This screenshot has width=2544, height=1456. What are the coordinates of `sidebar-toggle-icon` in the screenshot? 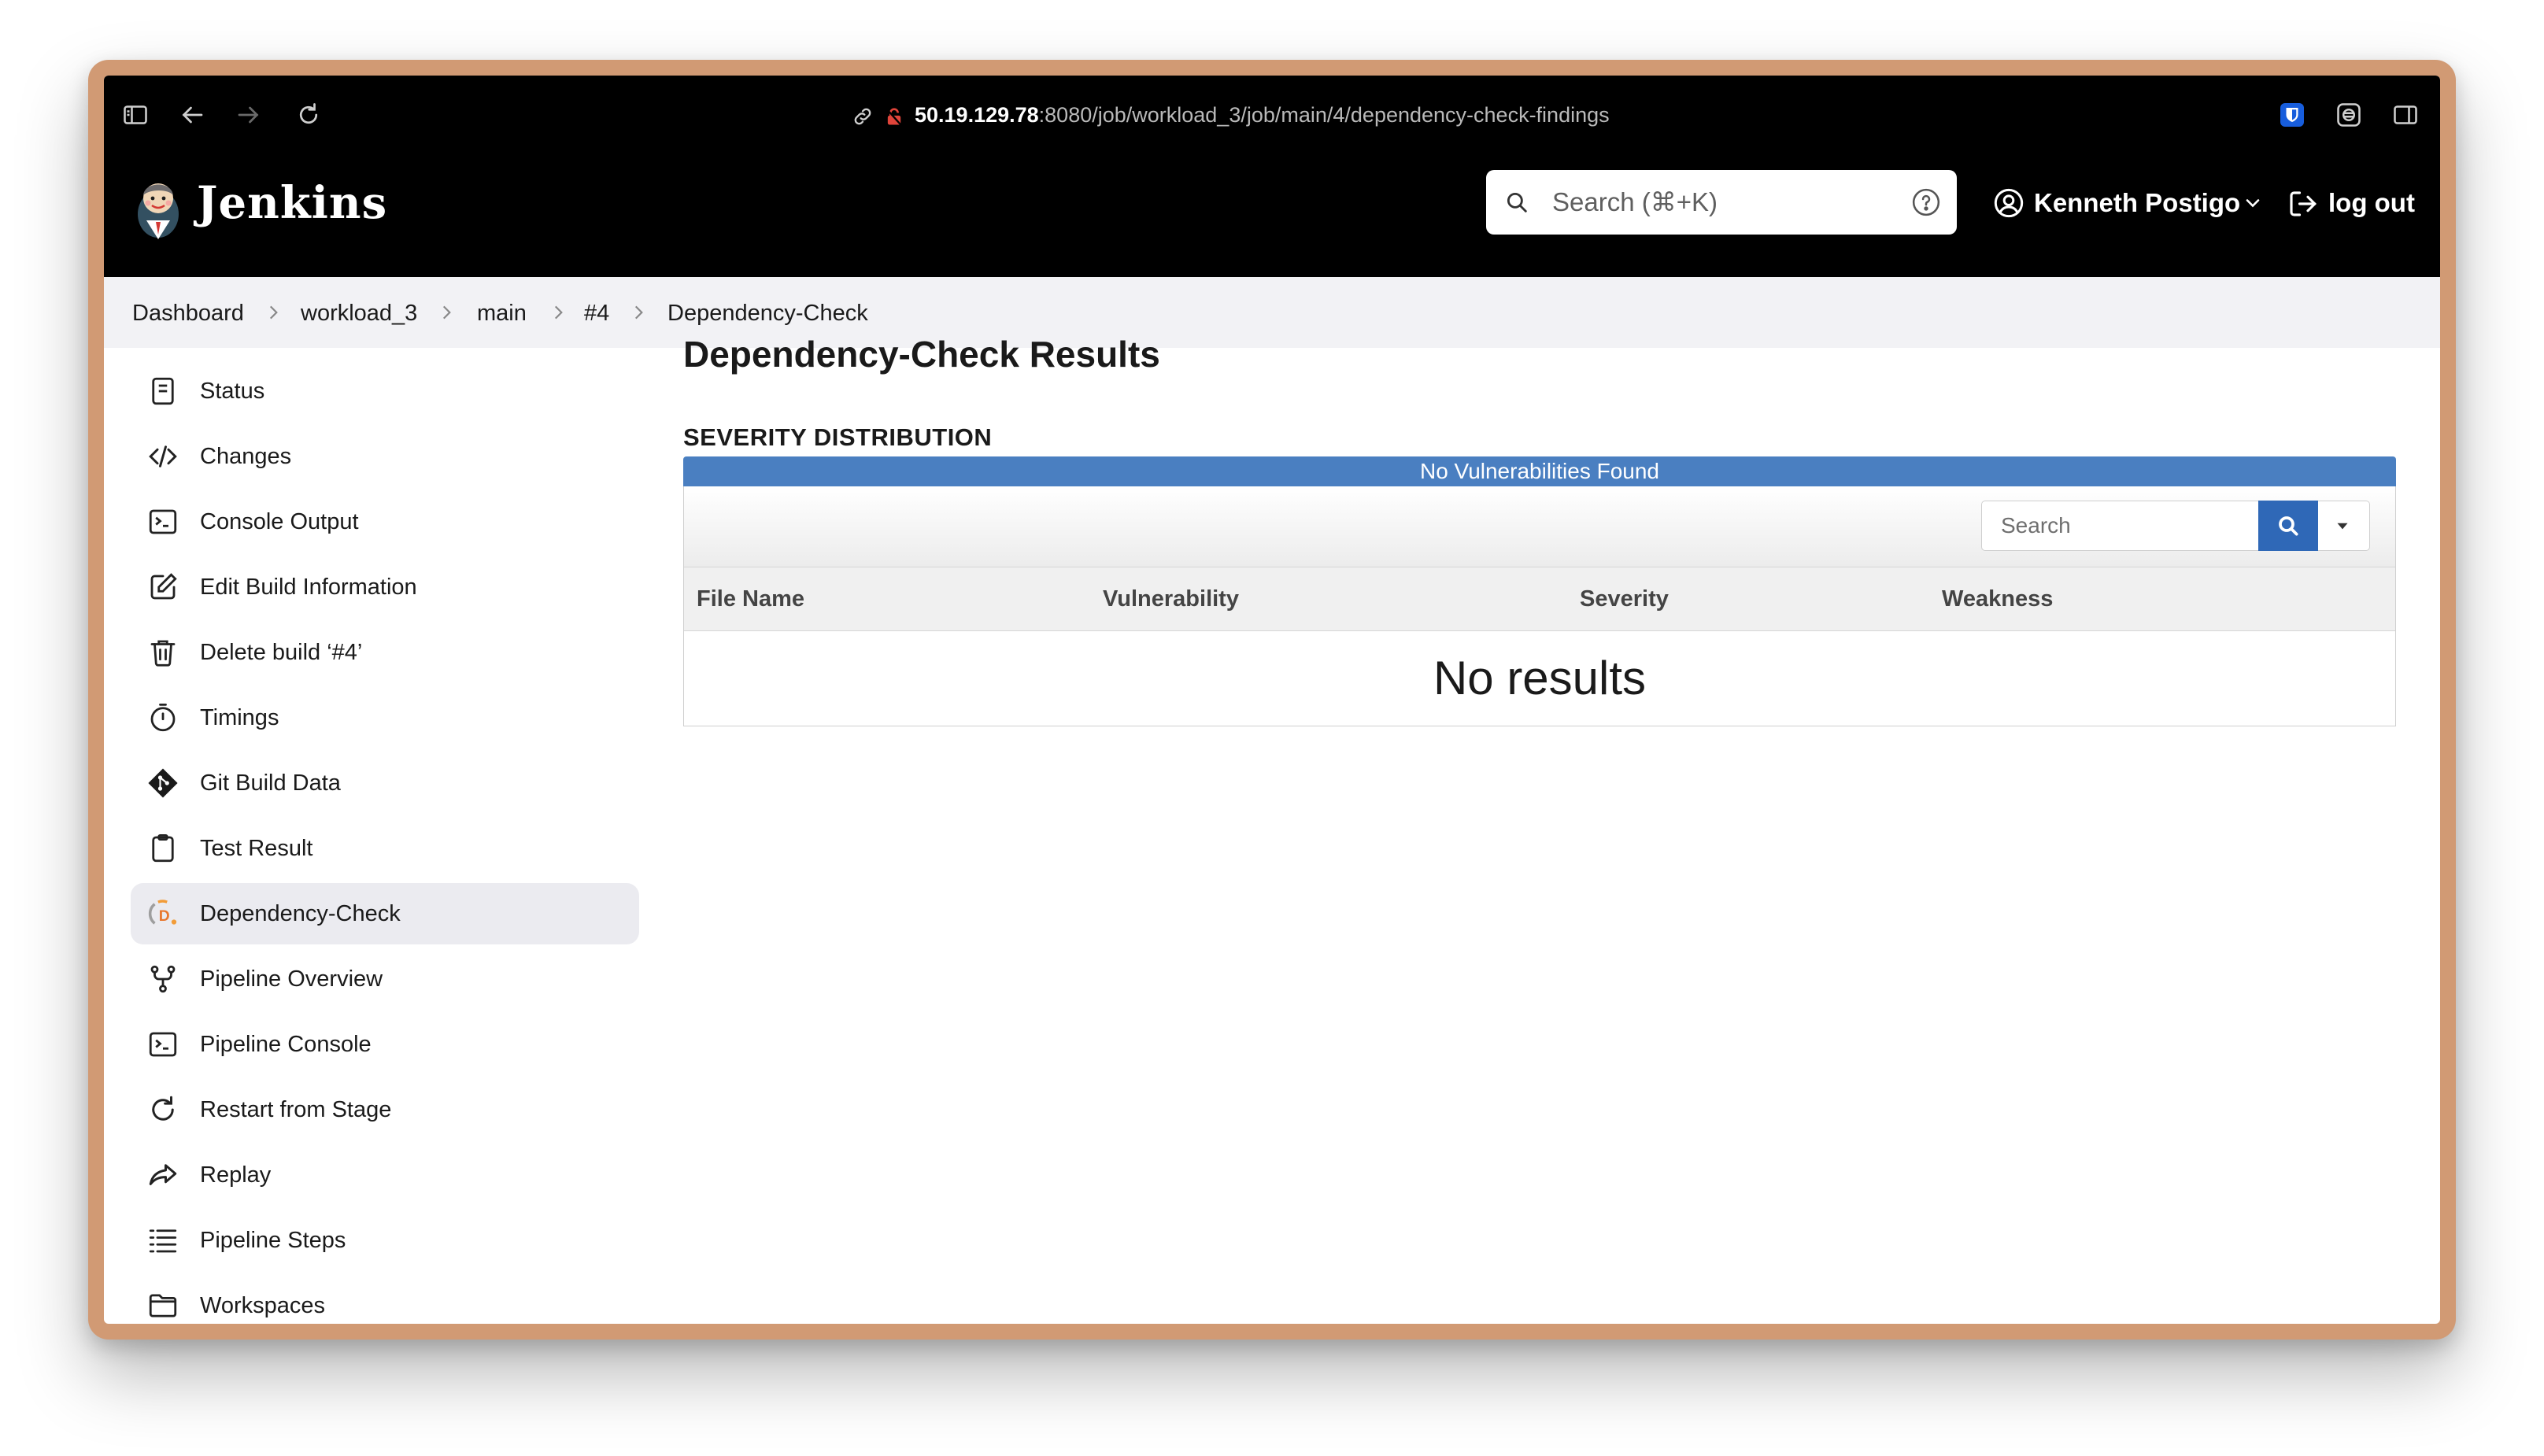 It's located at (135, 115).